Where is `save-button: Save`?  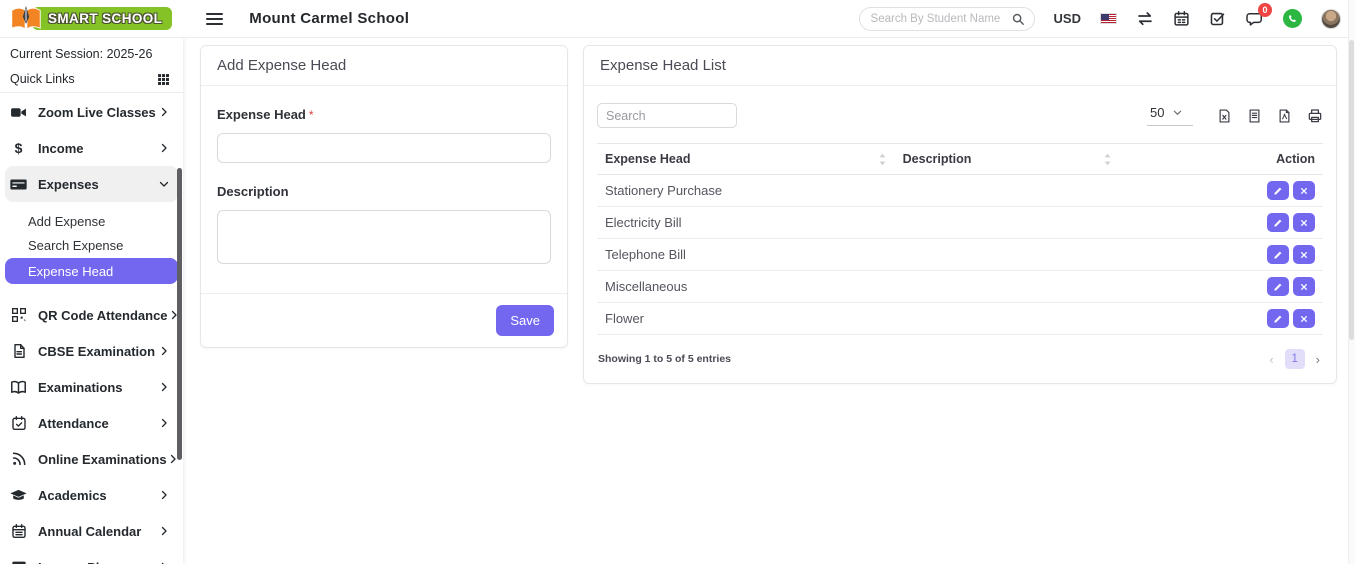 save-button: Save is located at coordinates (525, 320).